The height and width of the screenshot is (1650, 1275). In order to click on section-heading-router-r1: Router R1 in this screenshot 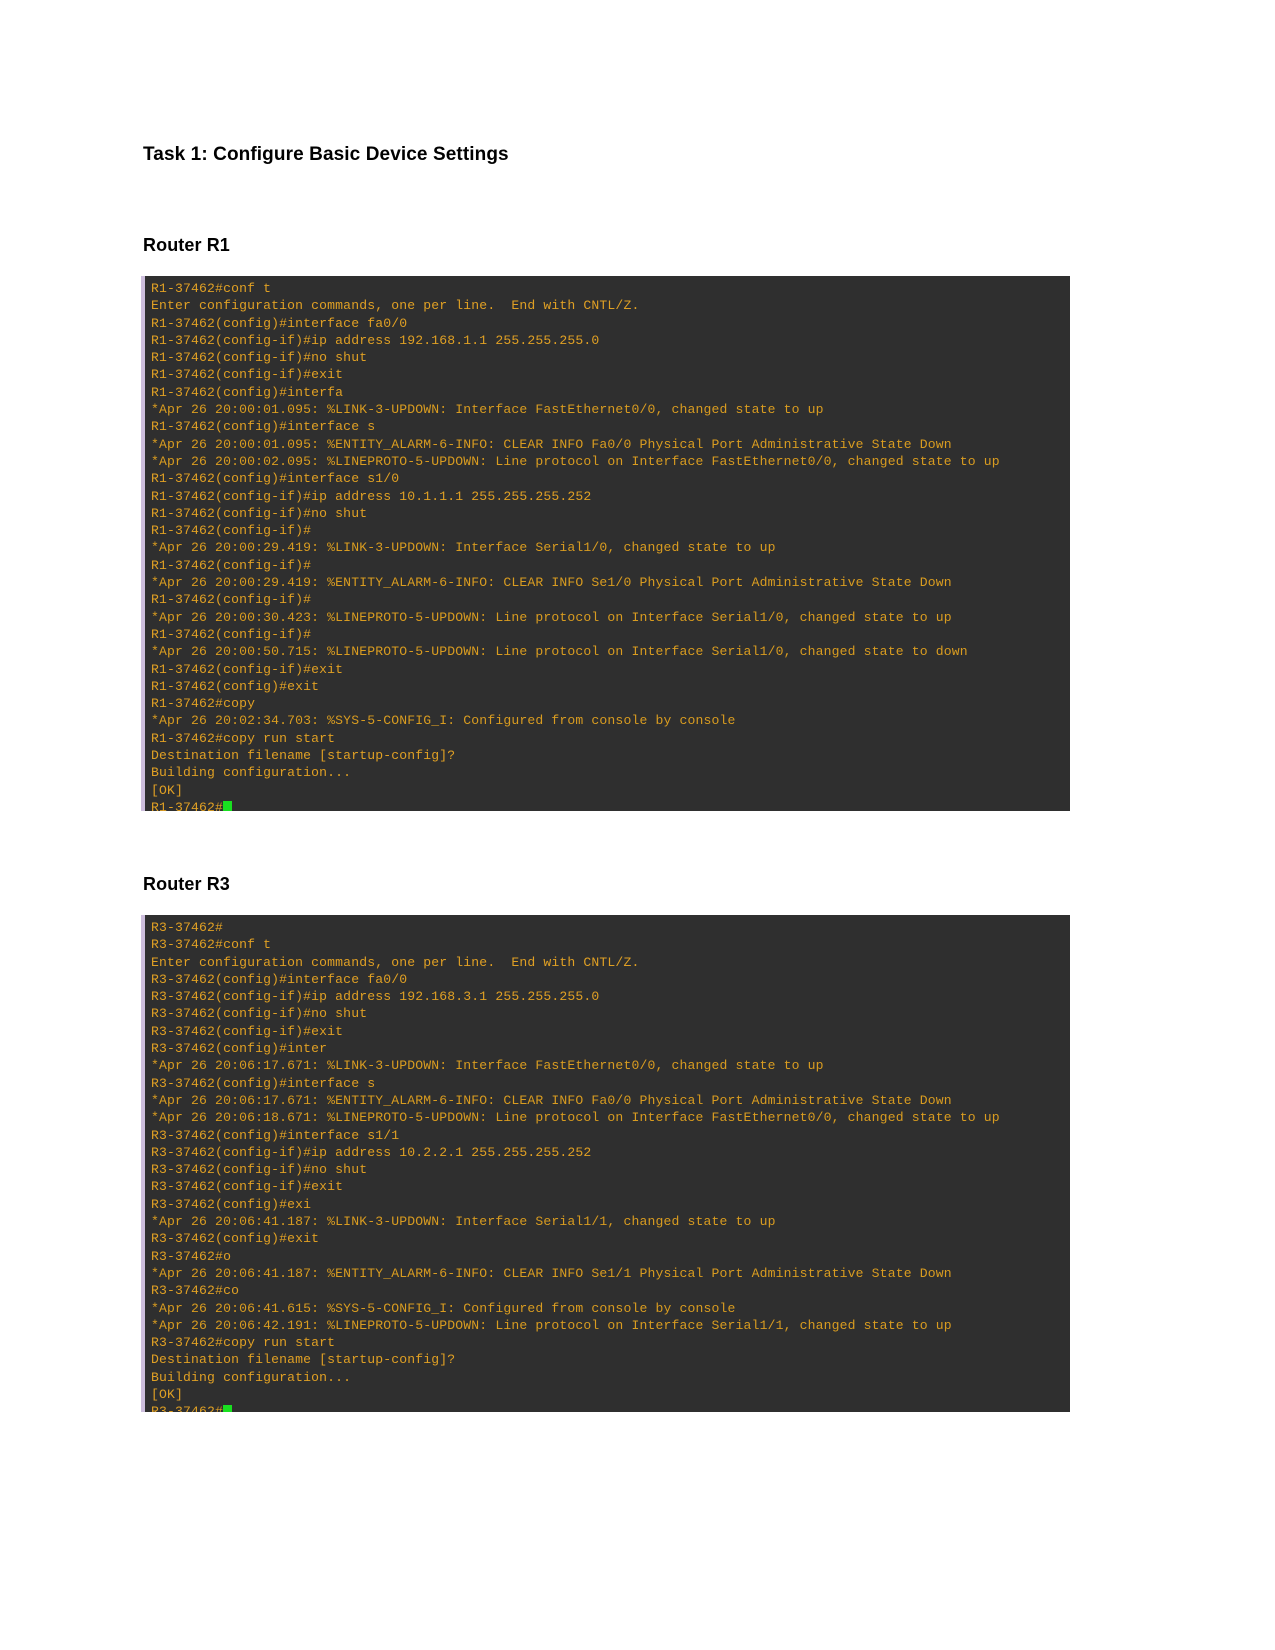, I will do `click(186, 245)`.